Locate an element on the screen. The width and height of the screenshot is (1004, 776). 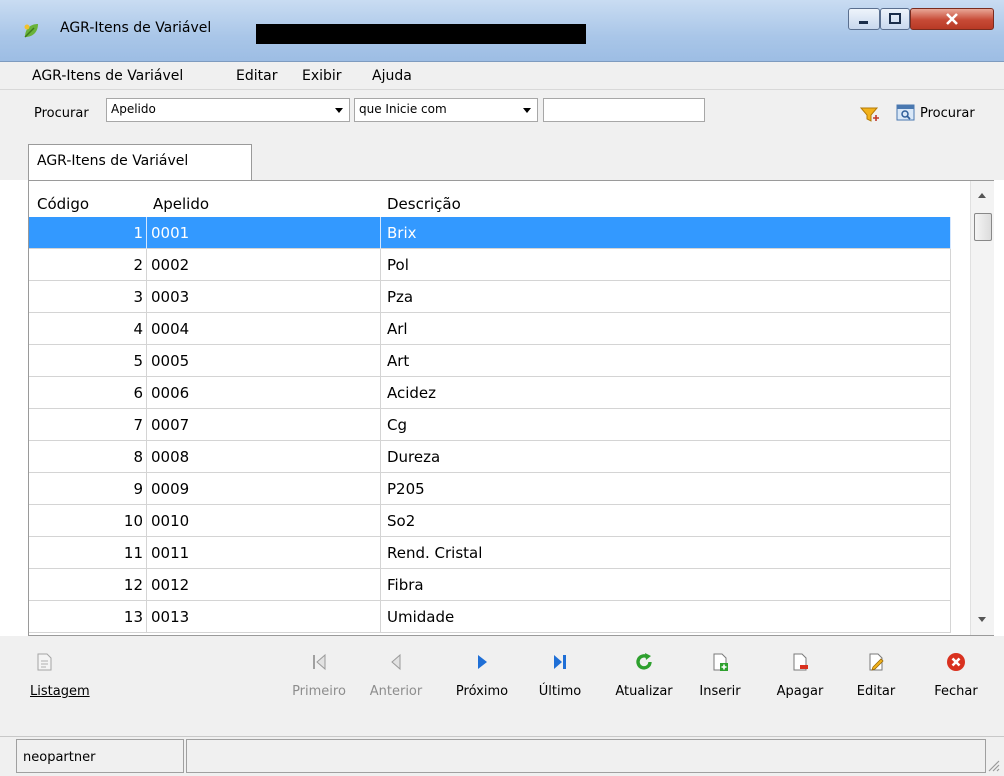
editar-label: Editar is located at coordinates (876, 691).